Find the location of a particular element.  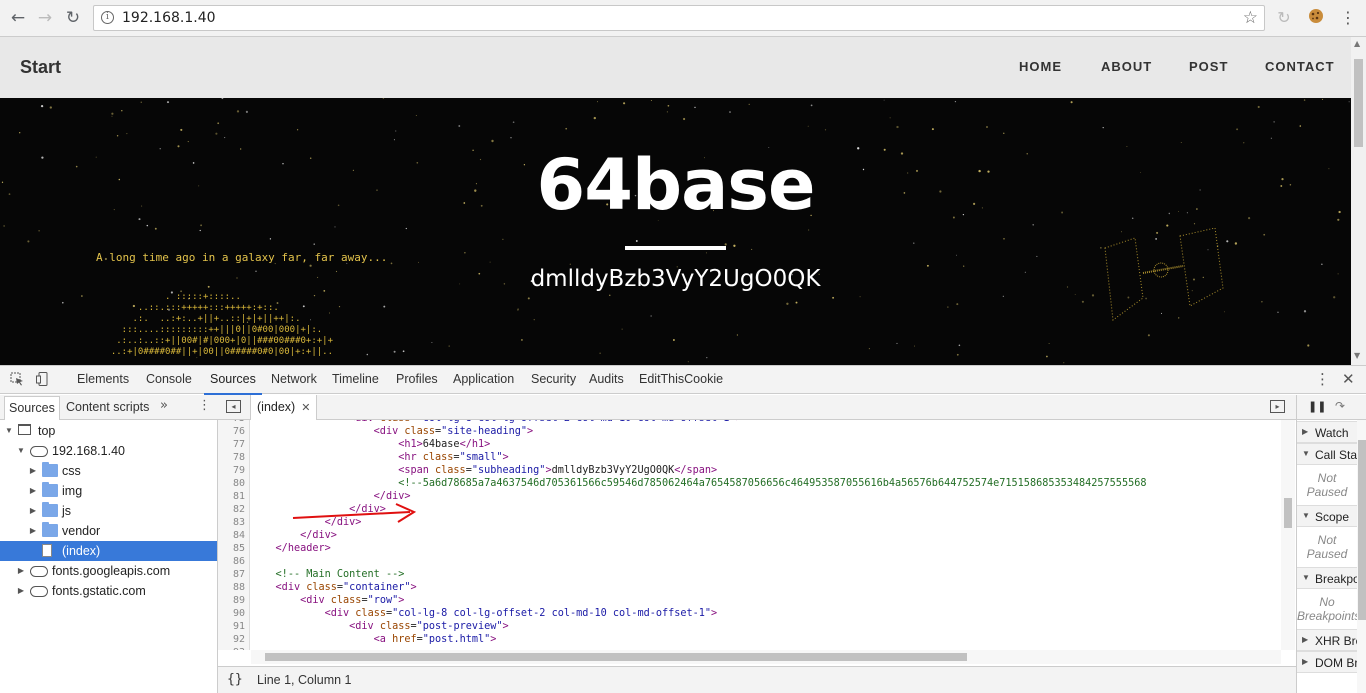

line-number: 90 is located at coordinates (239, 613).